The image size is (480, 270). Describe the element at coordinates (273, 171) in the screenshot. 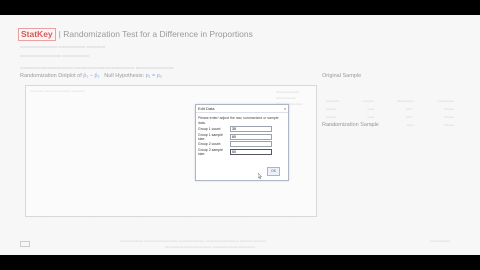

I see `ok-button: OK` at that location.